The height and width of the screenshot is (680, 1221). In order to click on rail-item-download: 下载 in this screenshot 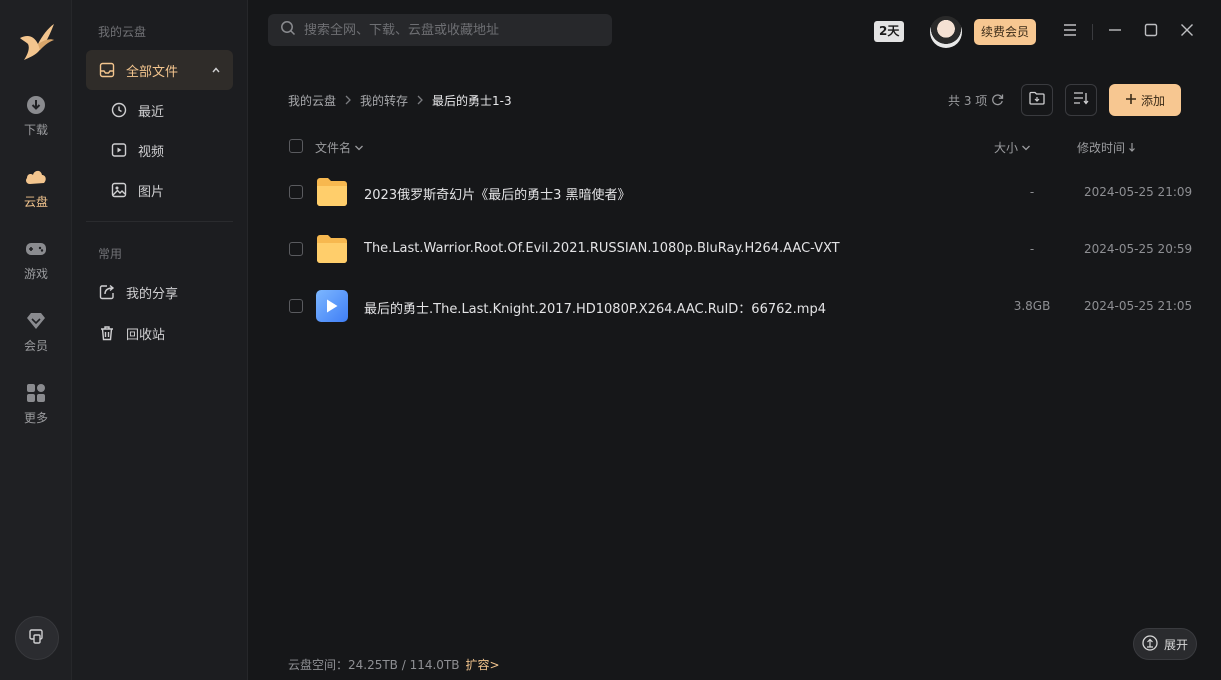, I will do `click(36, 122)`.